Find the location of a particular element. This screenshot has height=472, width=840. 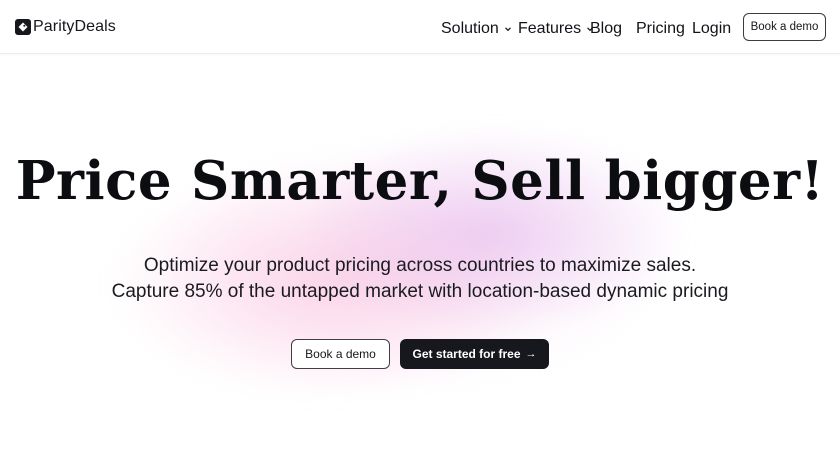

header-book-demo-label: Book a demo is located at coordinates (784, 27).